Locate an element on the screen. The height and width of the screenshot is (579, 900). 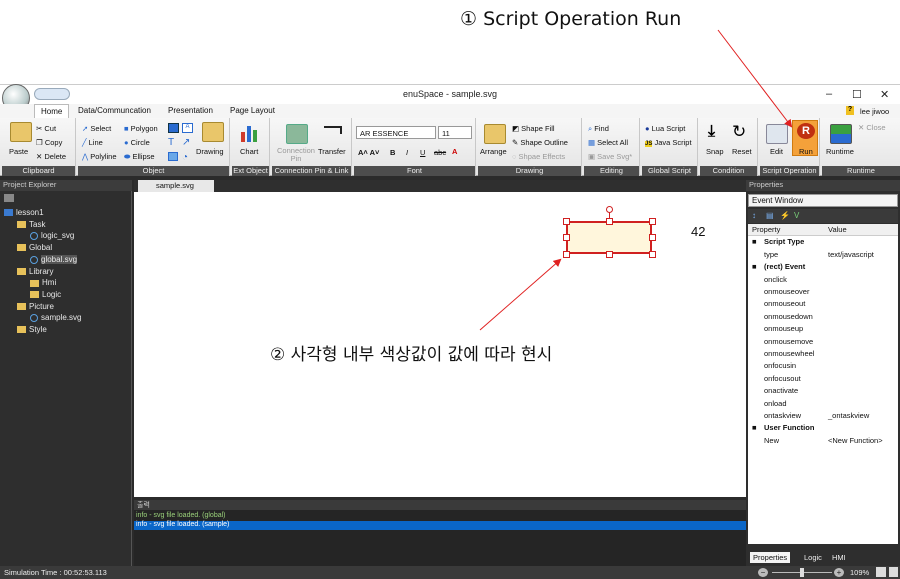
arrow-to-rectangle is located at coordinates (520, 294).